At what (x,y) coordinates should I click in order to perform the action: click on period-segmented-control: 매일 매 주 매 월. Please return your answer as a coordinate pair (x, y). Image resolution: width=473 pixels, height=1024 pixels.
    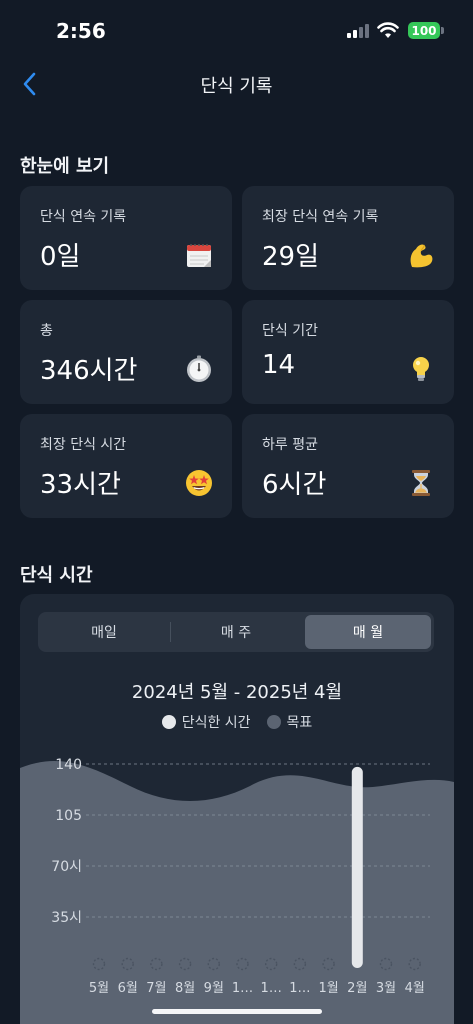
    Looking at the image, I should click on (236, 632).